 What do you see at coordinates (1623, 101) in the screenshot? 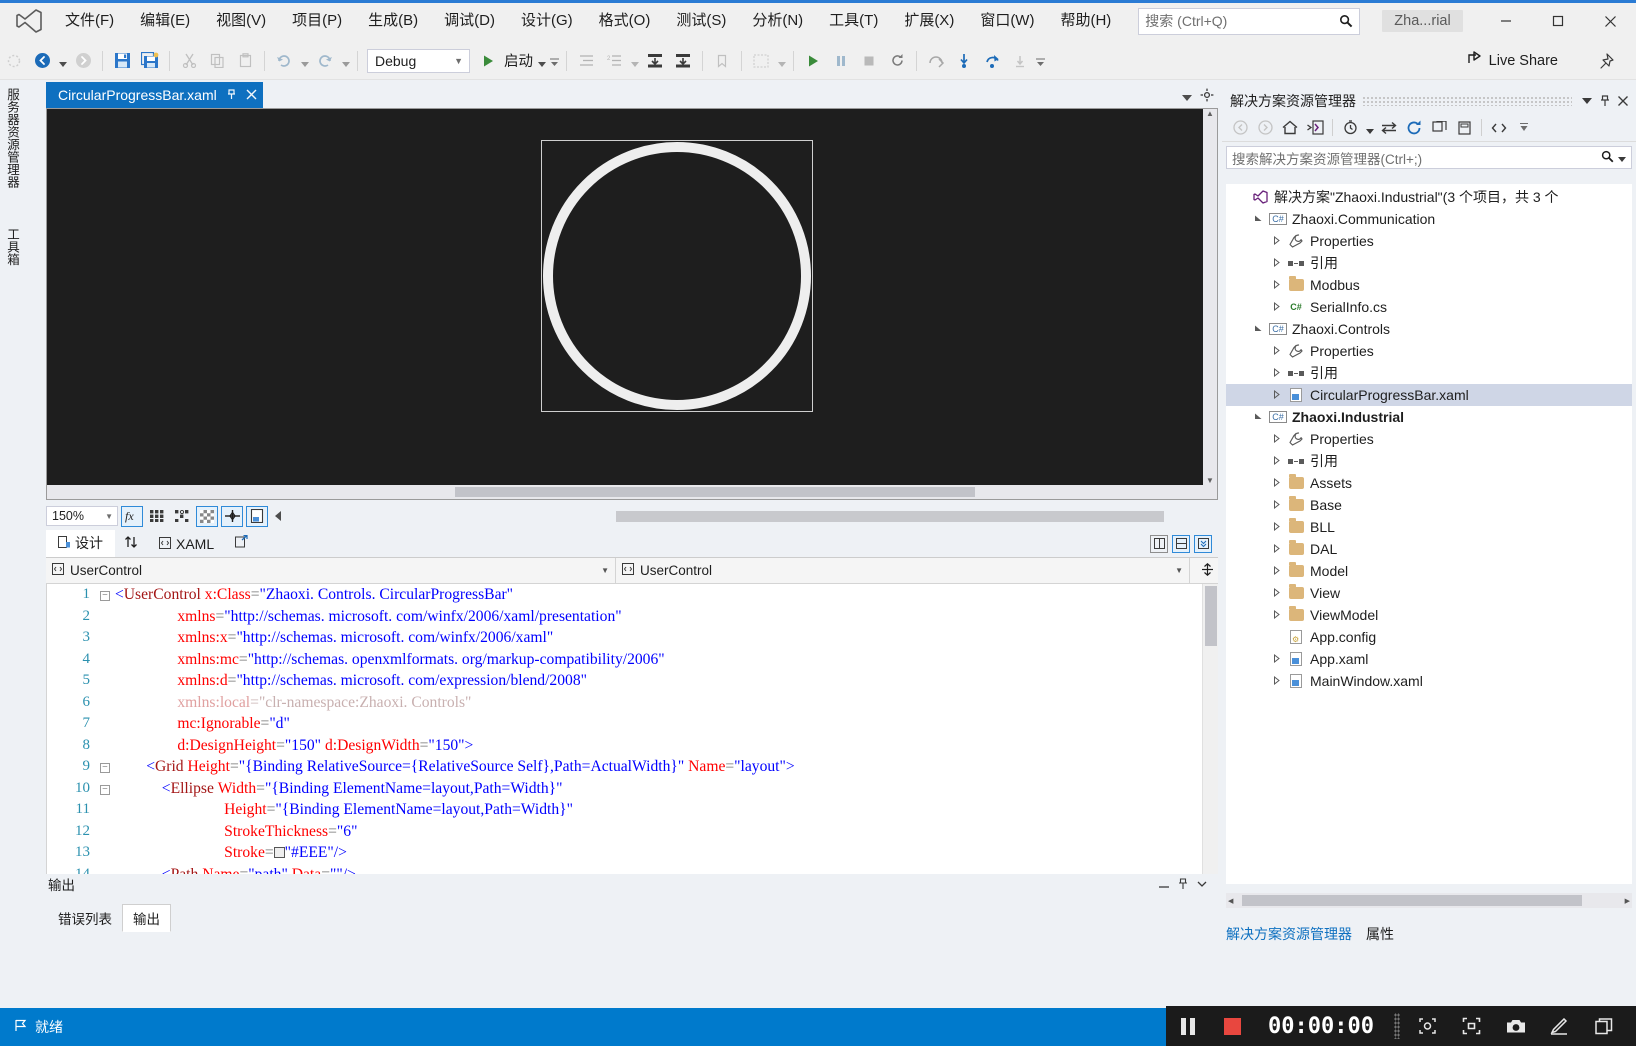
I see `panel-close-icon` at bounding box center [1623, 101].